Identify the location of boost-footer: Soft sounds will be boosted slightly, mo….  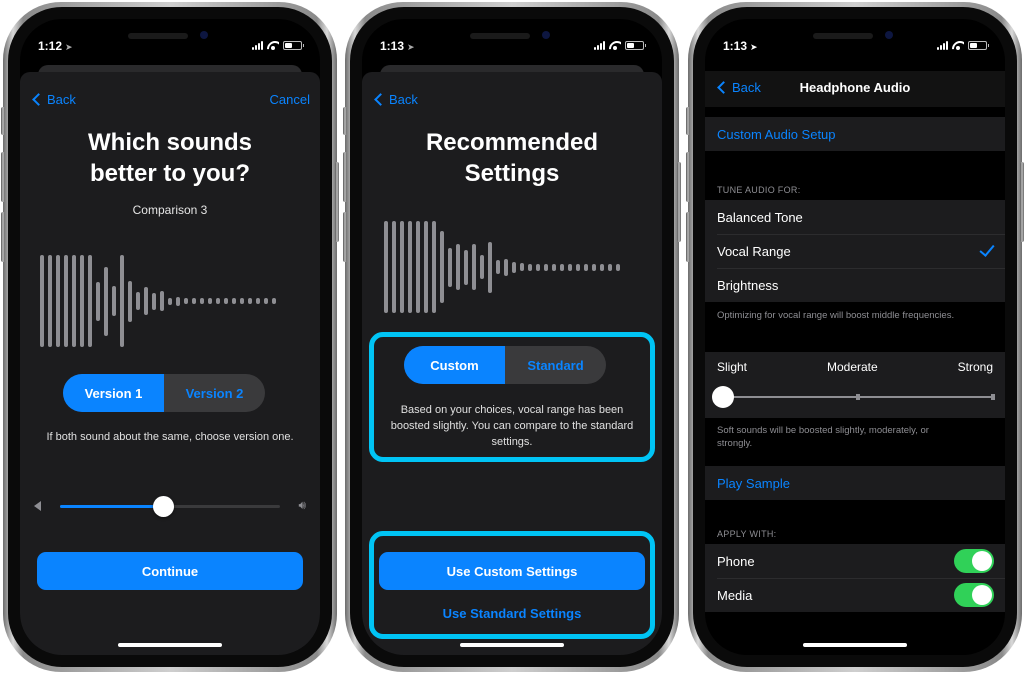
(823, 437).